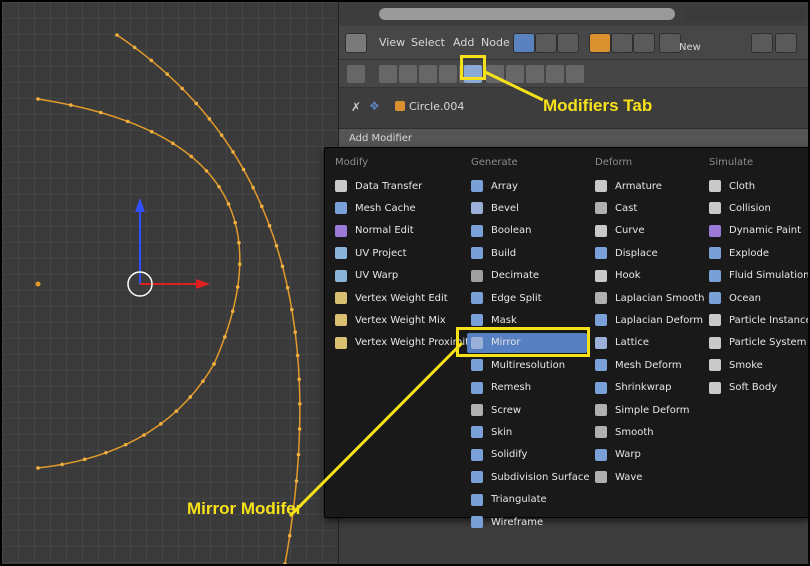 The image size is (810, 566). What do you see at coordinates (528, 477) in the screenshot?
I see `menu-item-subdivision-surface: Subdivision Surface` at bounding box center [528, 477].